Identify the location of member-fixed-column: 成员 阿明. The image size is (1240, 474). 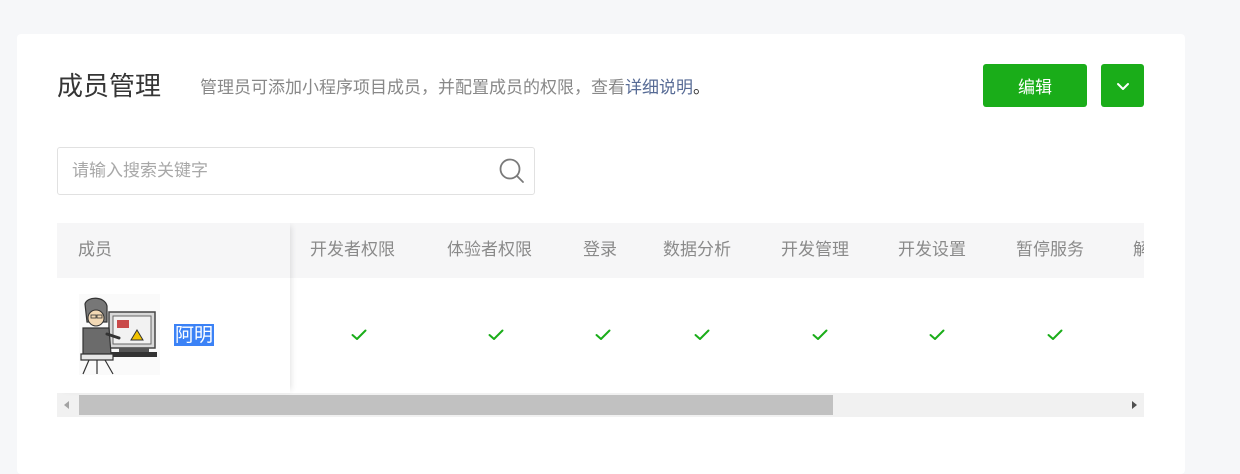
(173, 308).